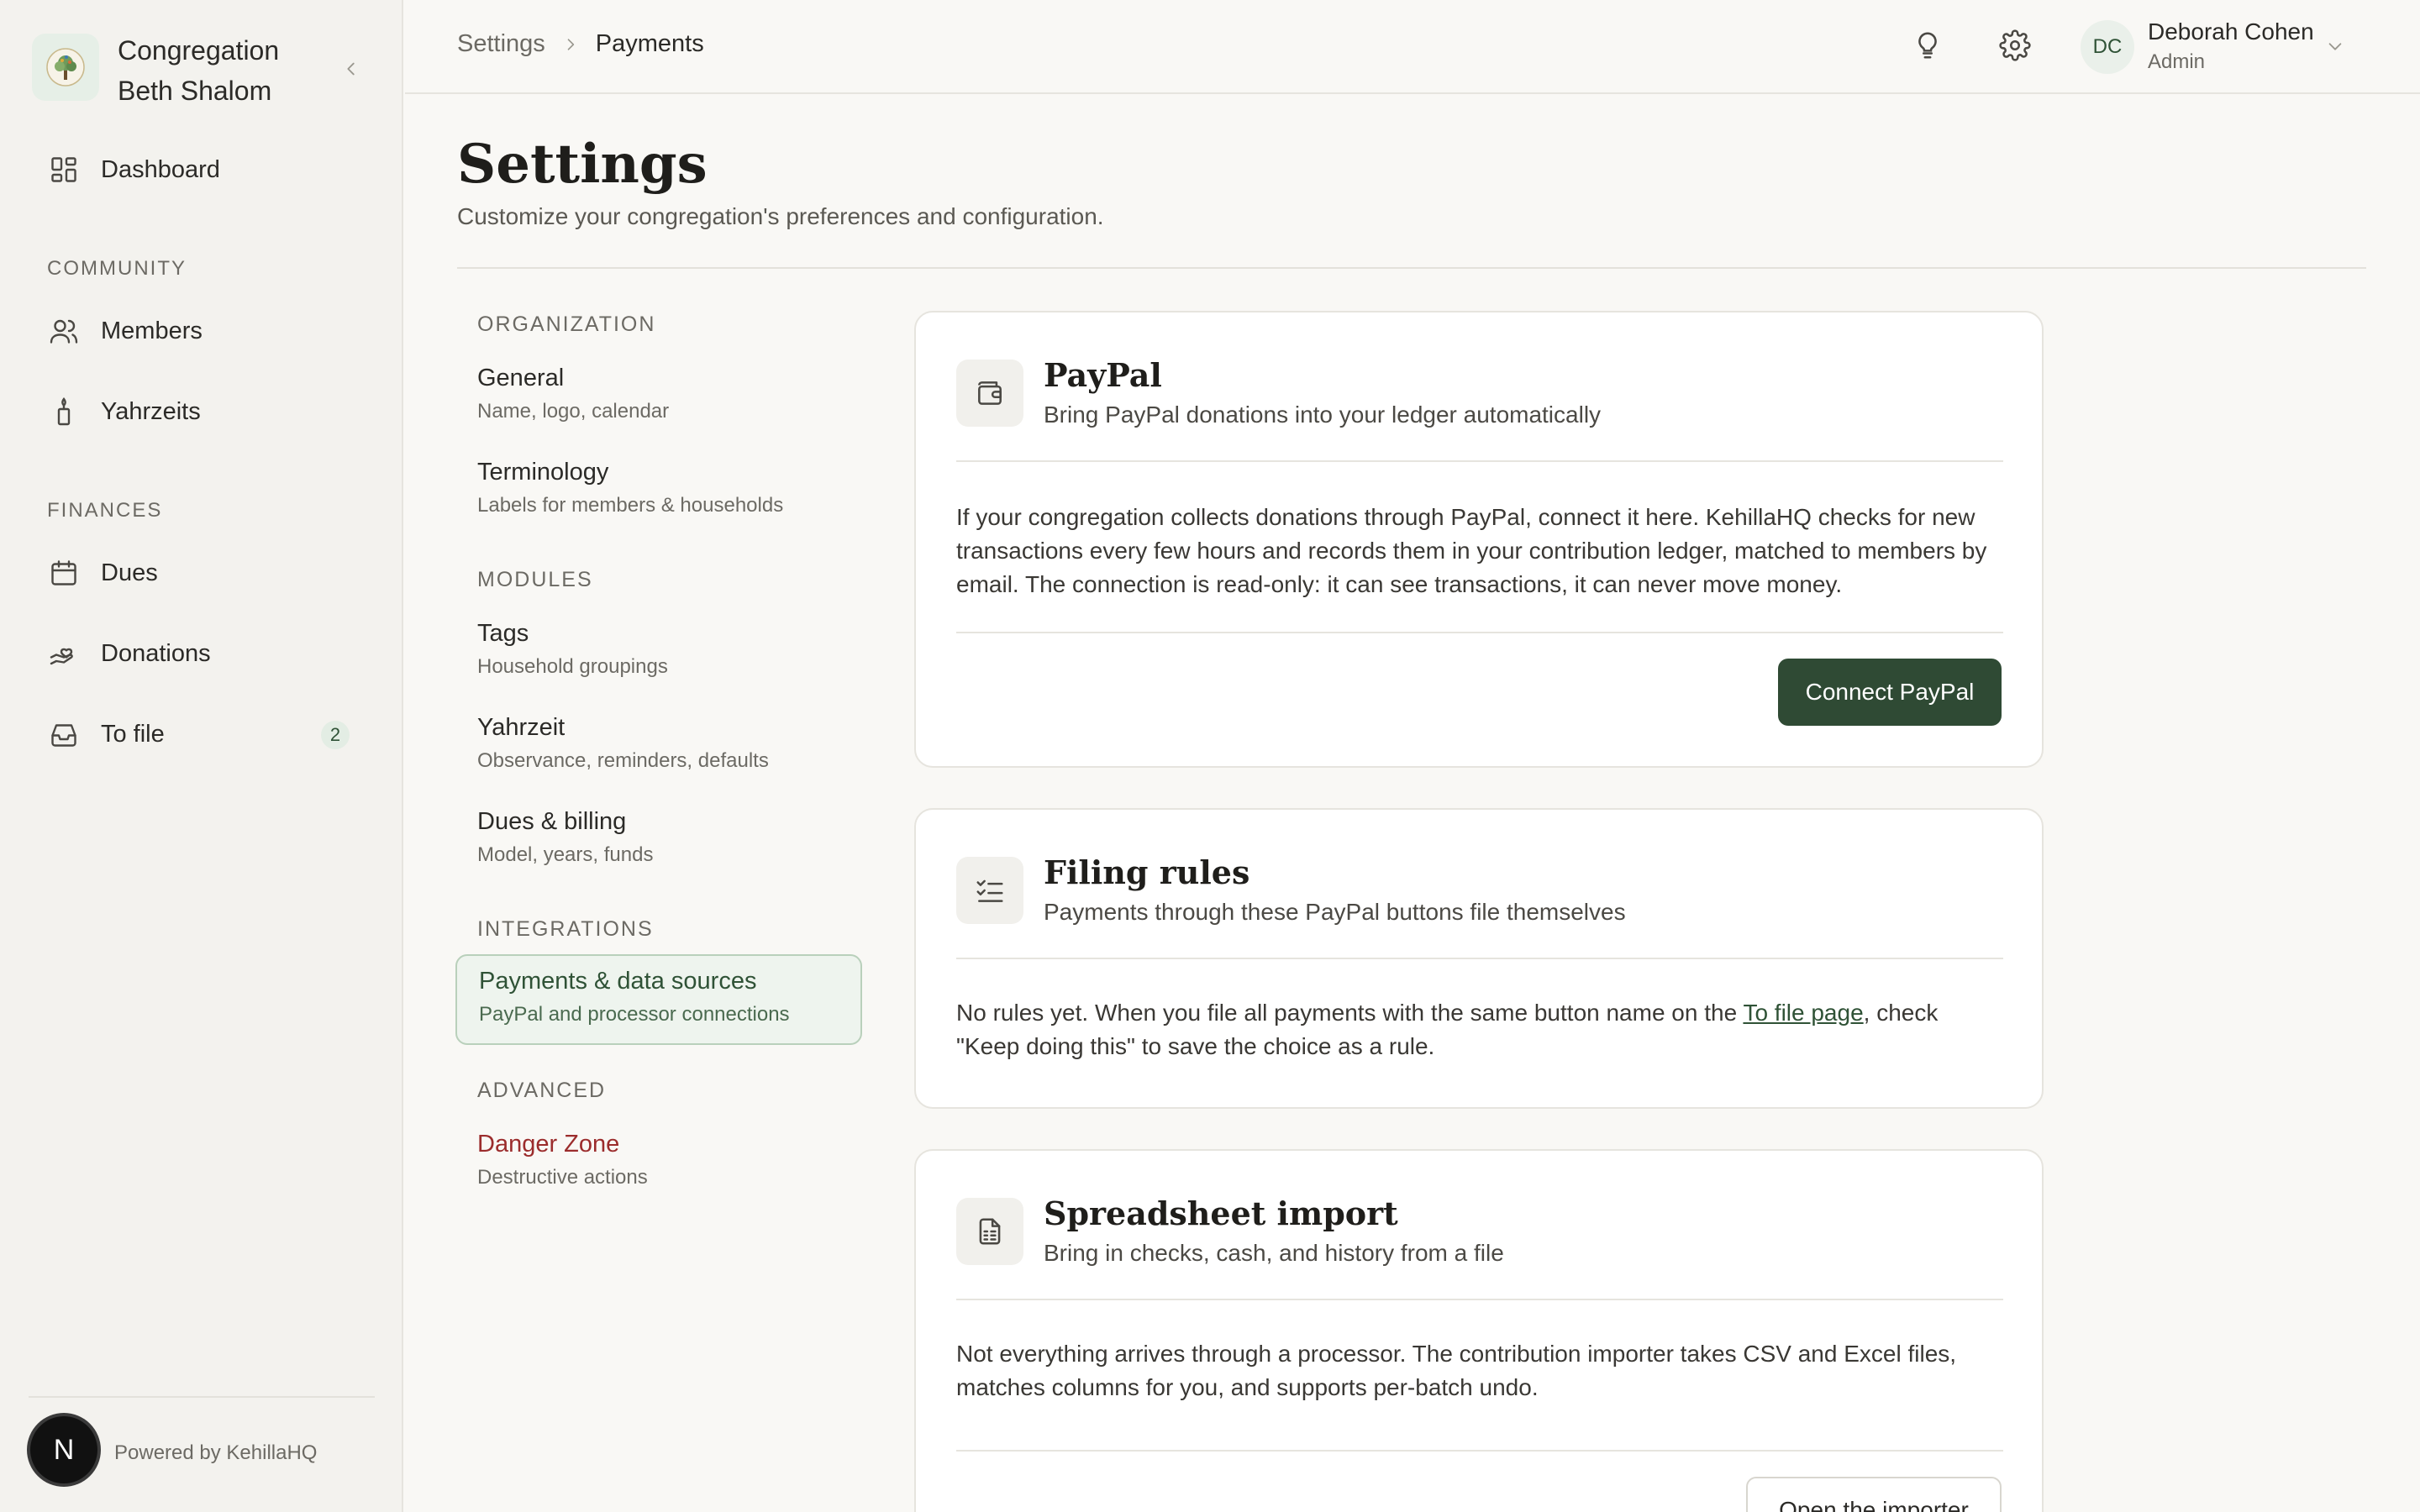 This screenshot has height=1512, width=2420. What do you see at coordinates (990, 1231) in the screenshot?
I see `spreadsheet-file-icon` at bounding box center [990, 1231].